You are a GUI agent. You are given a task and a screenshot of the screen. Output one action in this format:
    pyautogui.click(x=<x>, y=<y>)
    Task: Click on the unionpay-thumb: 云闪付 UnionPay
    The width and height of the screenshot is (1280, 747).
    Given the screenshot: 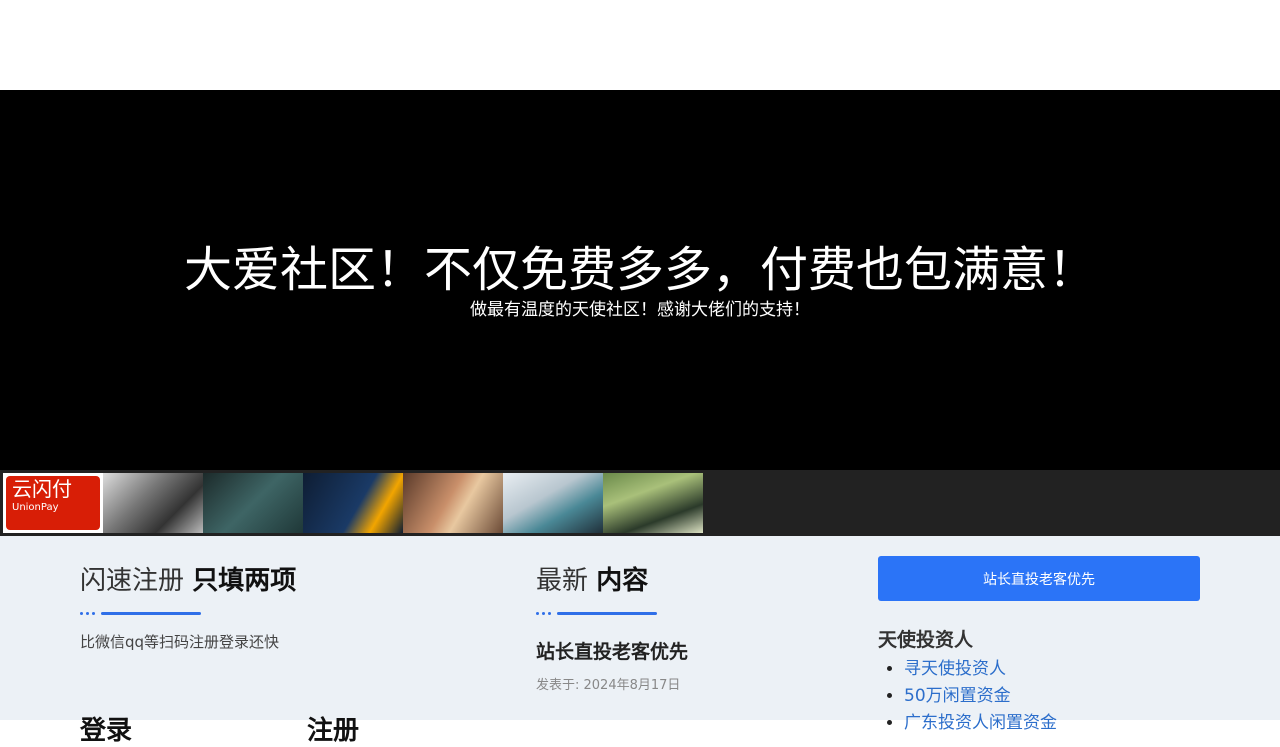 What is the action you would take?
    pyautogui.click(x=53, y=503)
    